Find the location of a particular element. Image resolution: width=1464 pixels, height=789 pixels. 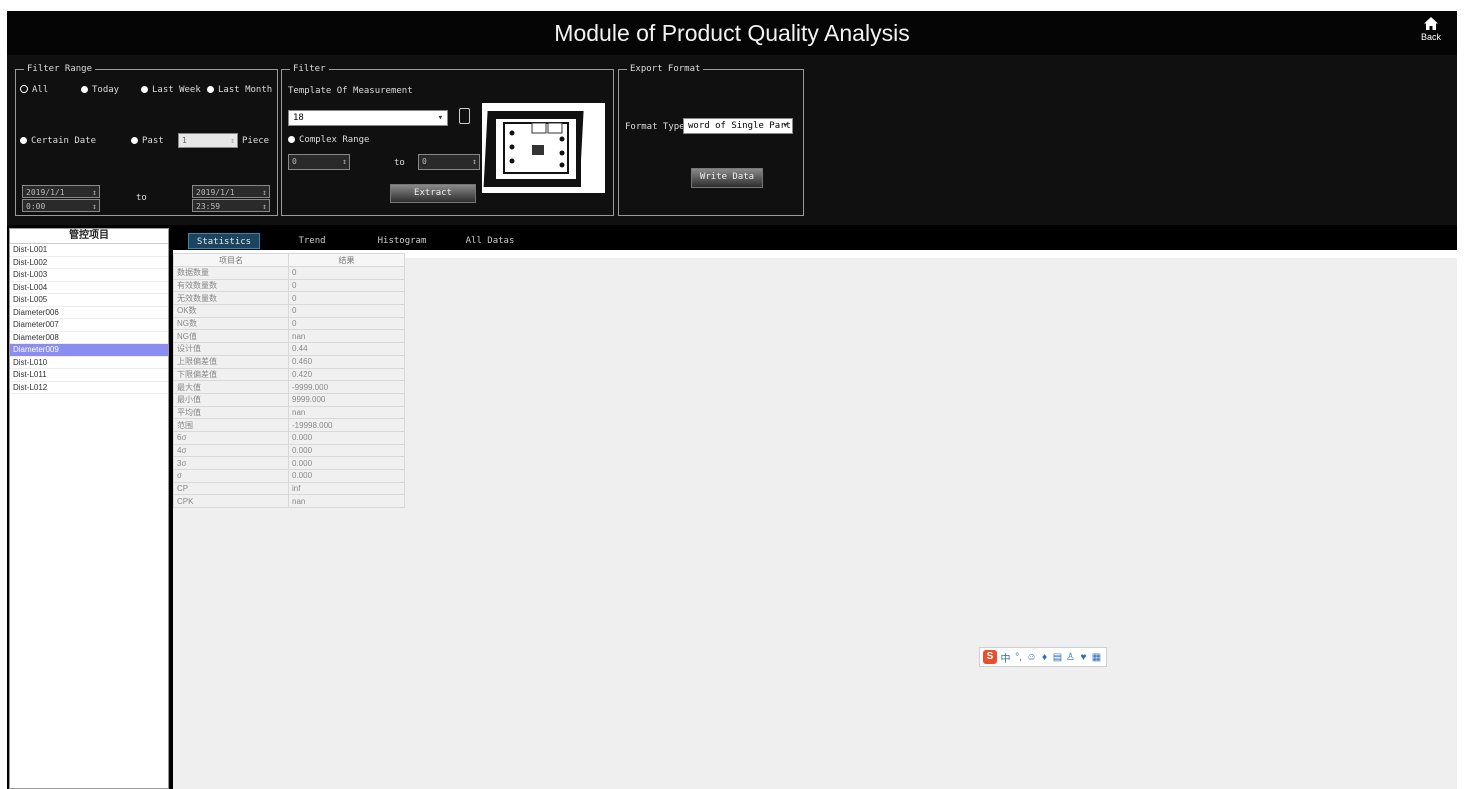

table-row: CPK nan is located at coordinates (289, 501).